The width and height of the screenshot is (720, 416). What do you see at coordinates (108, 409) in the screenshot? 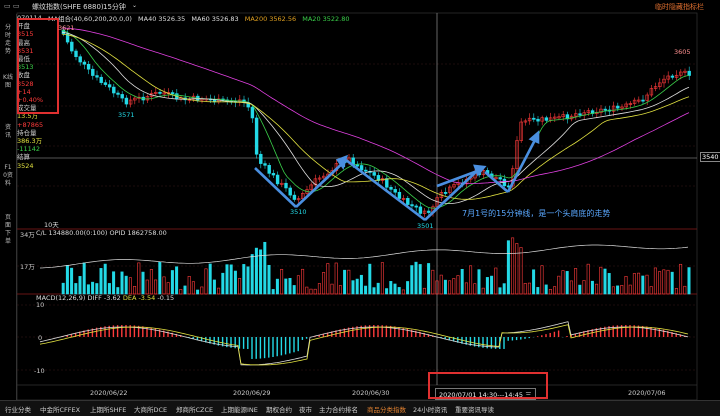
I see `bottom-tab-shfe: 上期所SHFE` at bounding box center [108, 409].